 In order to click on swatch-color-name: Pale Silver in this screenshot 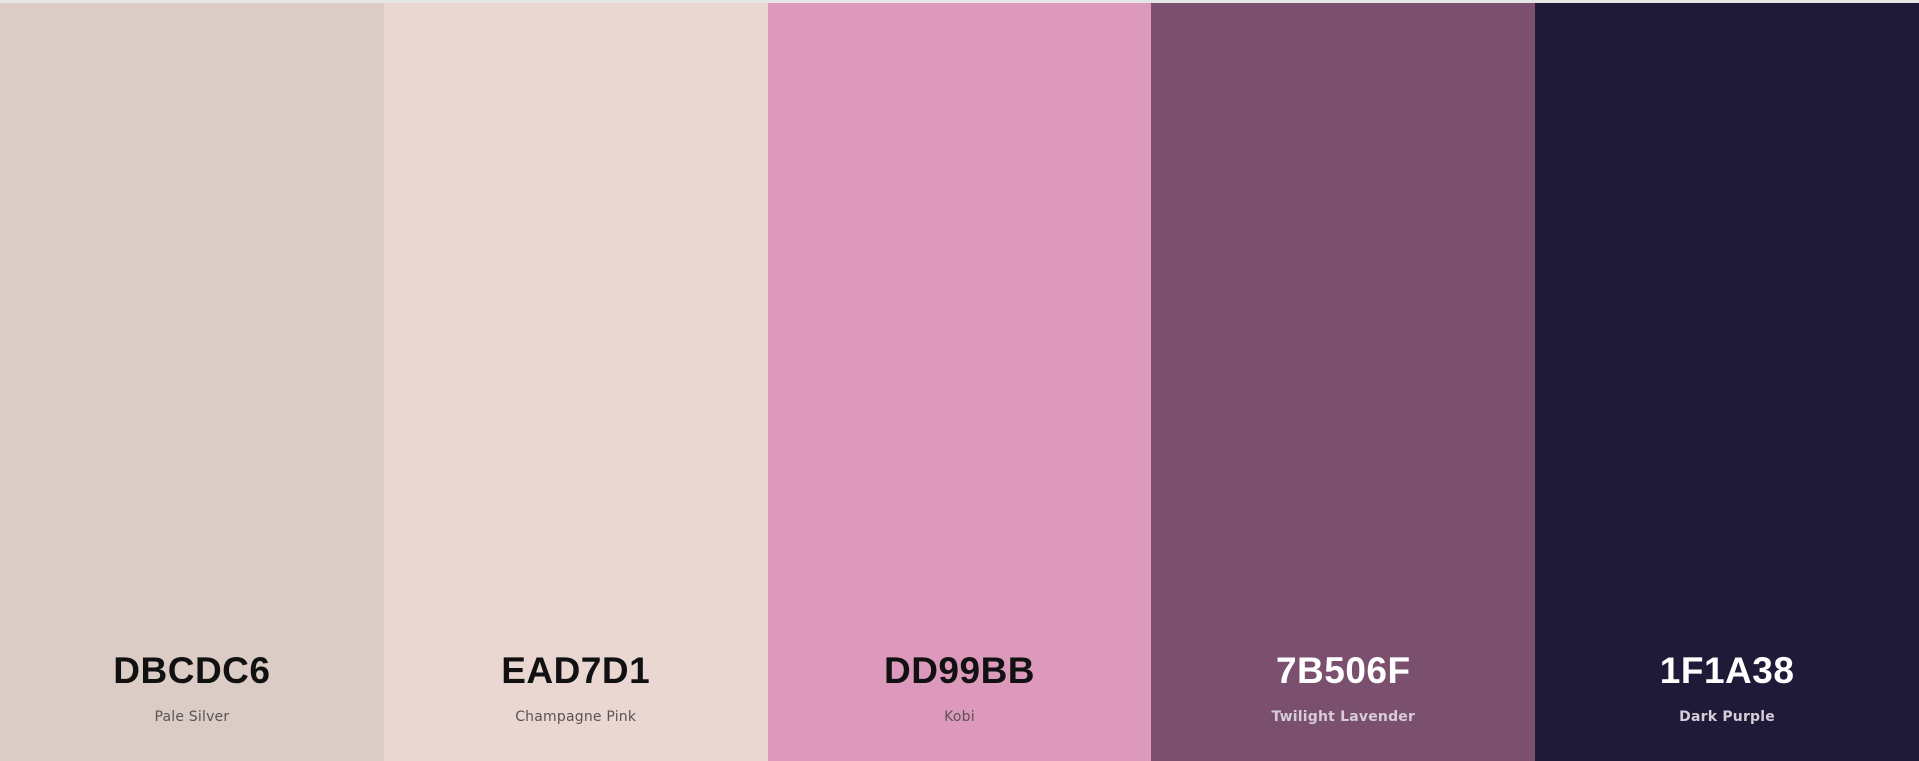, I will do `click(192, 717)`.